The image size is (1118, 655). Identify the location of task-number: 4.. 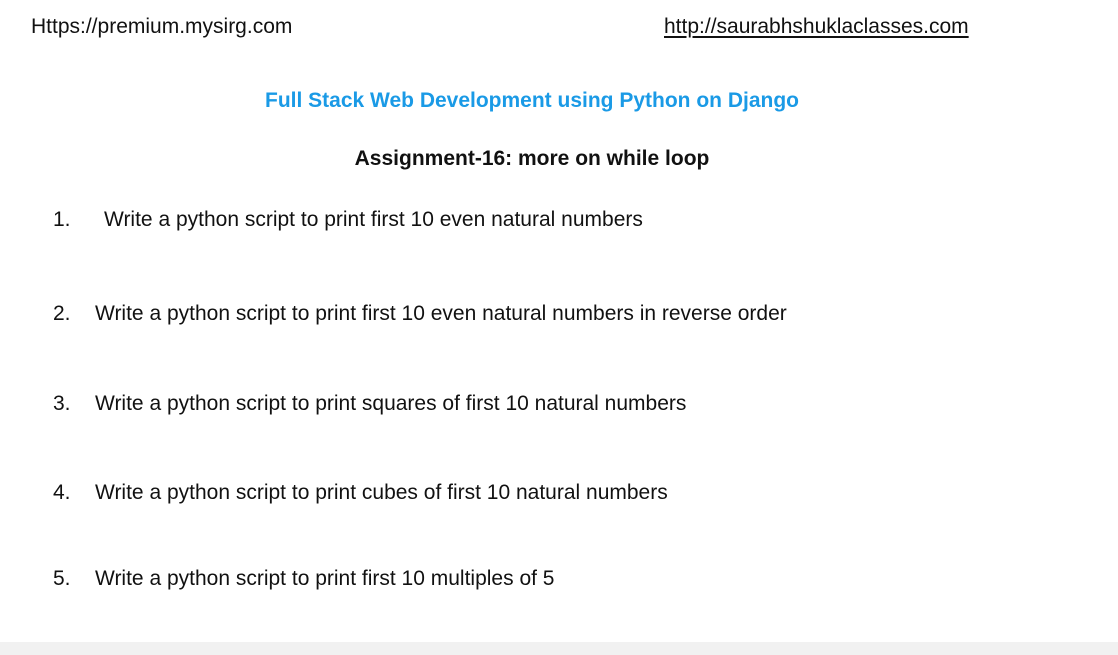
(62, 492).